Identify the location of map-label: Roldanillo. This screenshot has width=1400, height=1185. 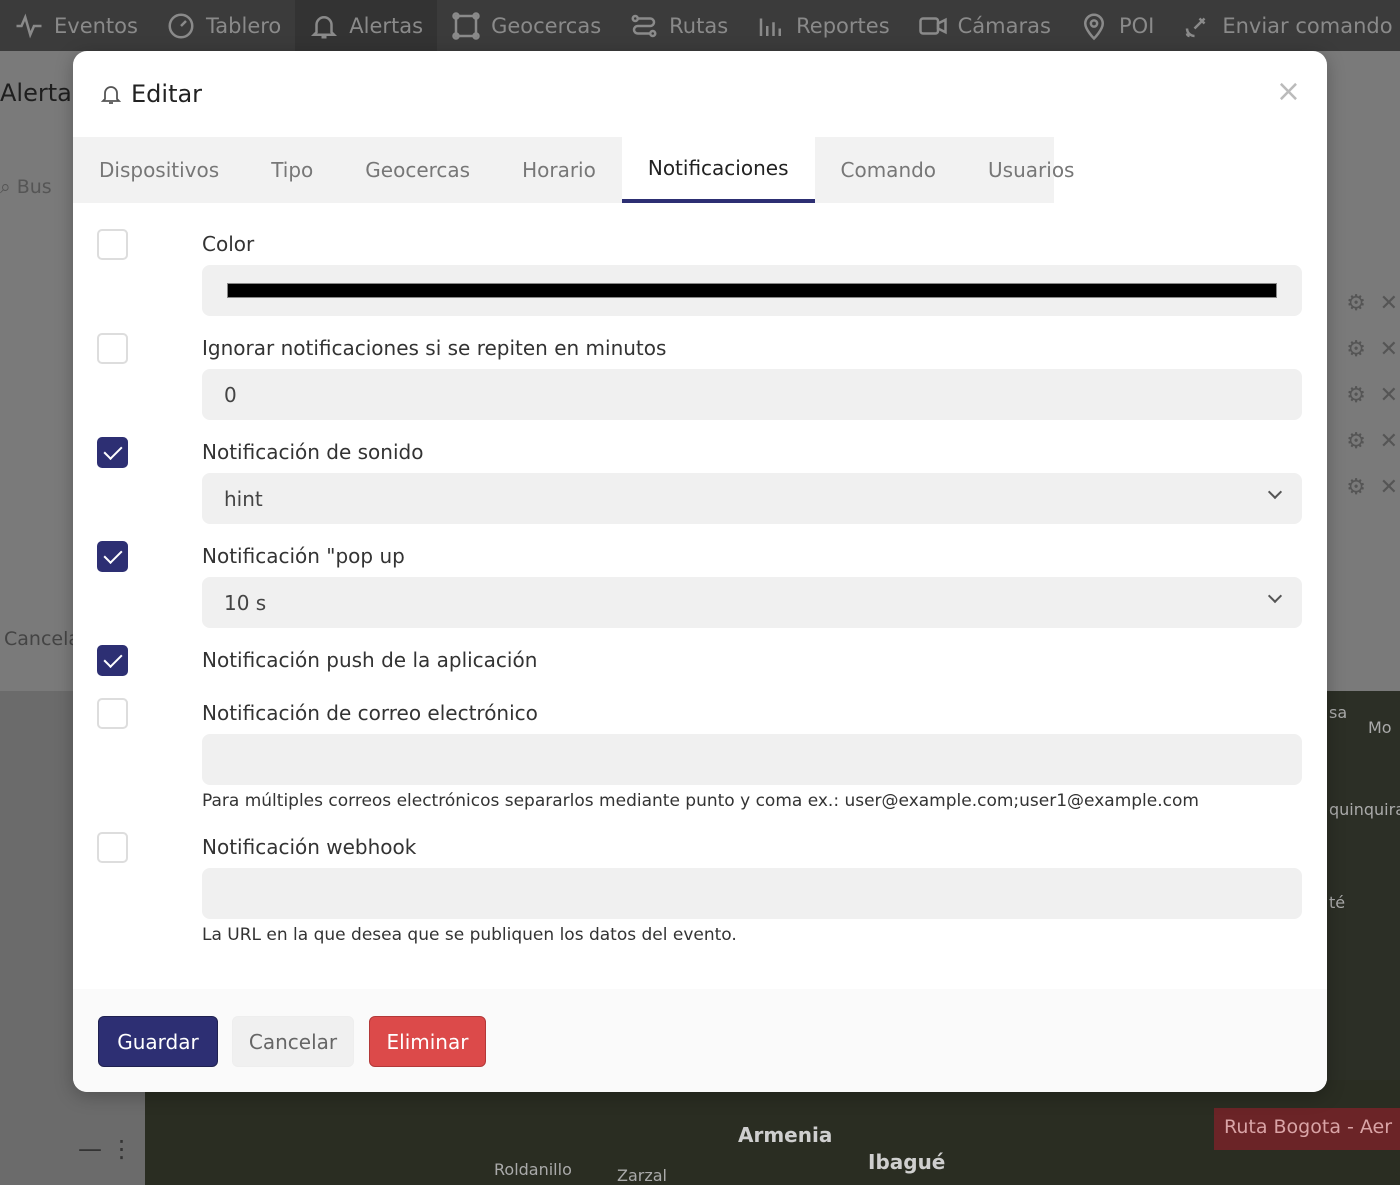
(533, 1169).